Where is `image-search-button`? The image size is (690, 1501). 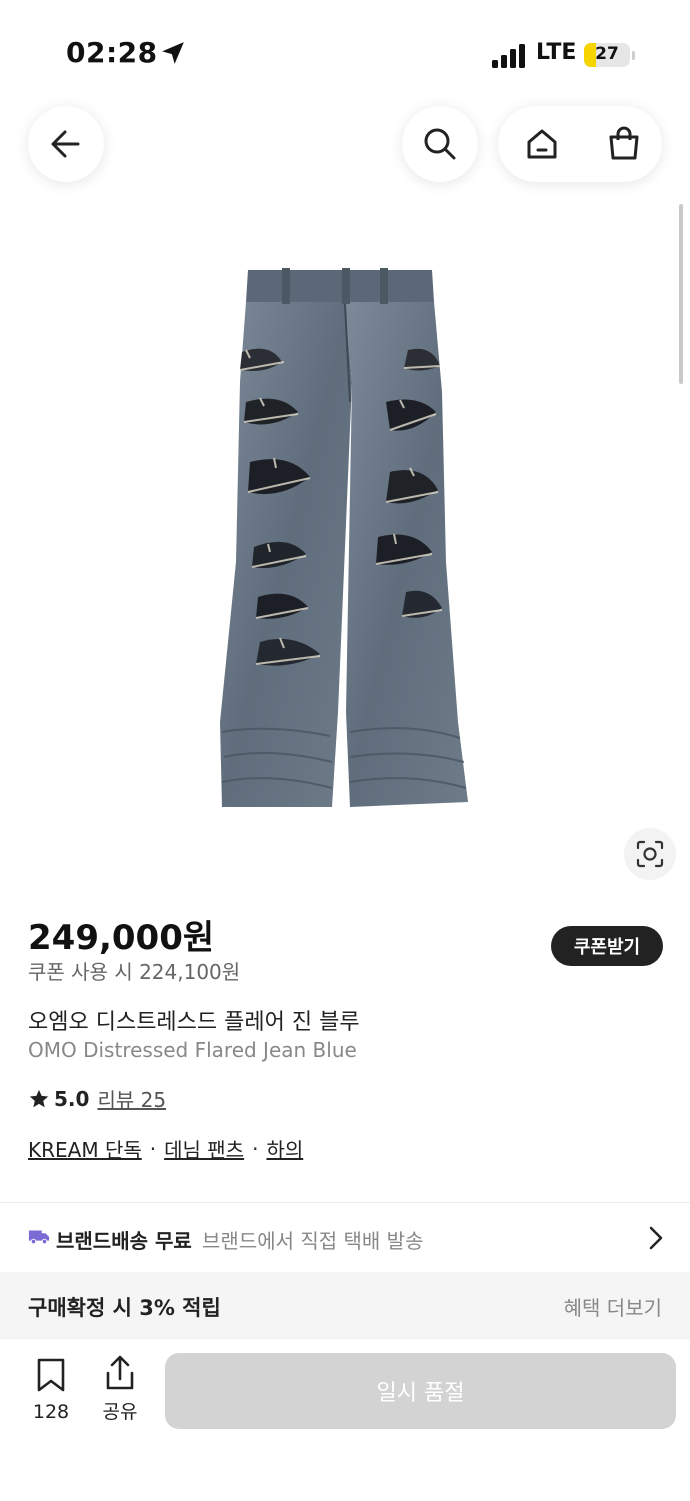 image-search-button is located at coordinates (650, 854).